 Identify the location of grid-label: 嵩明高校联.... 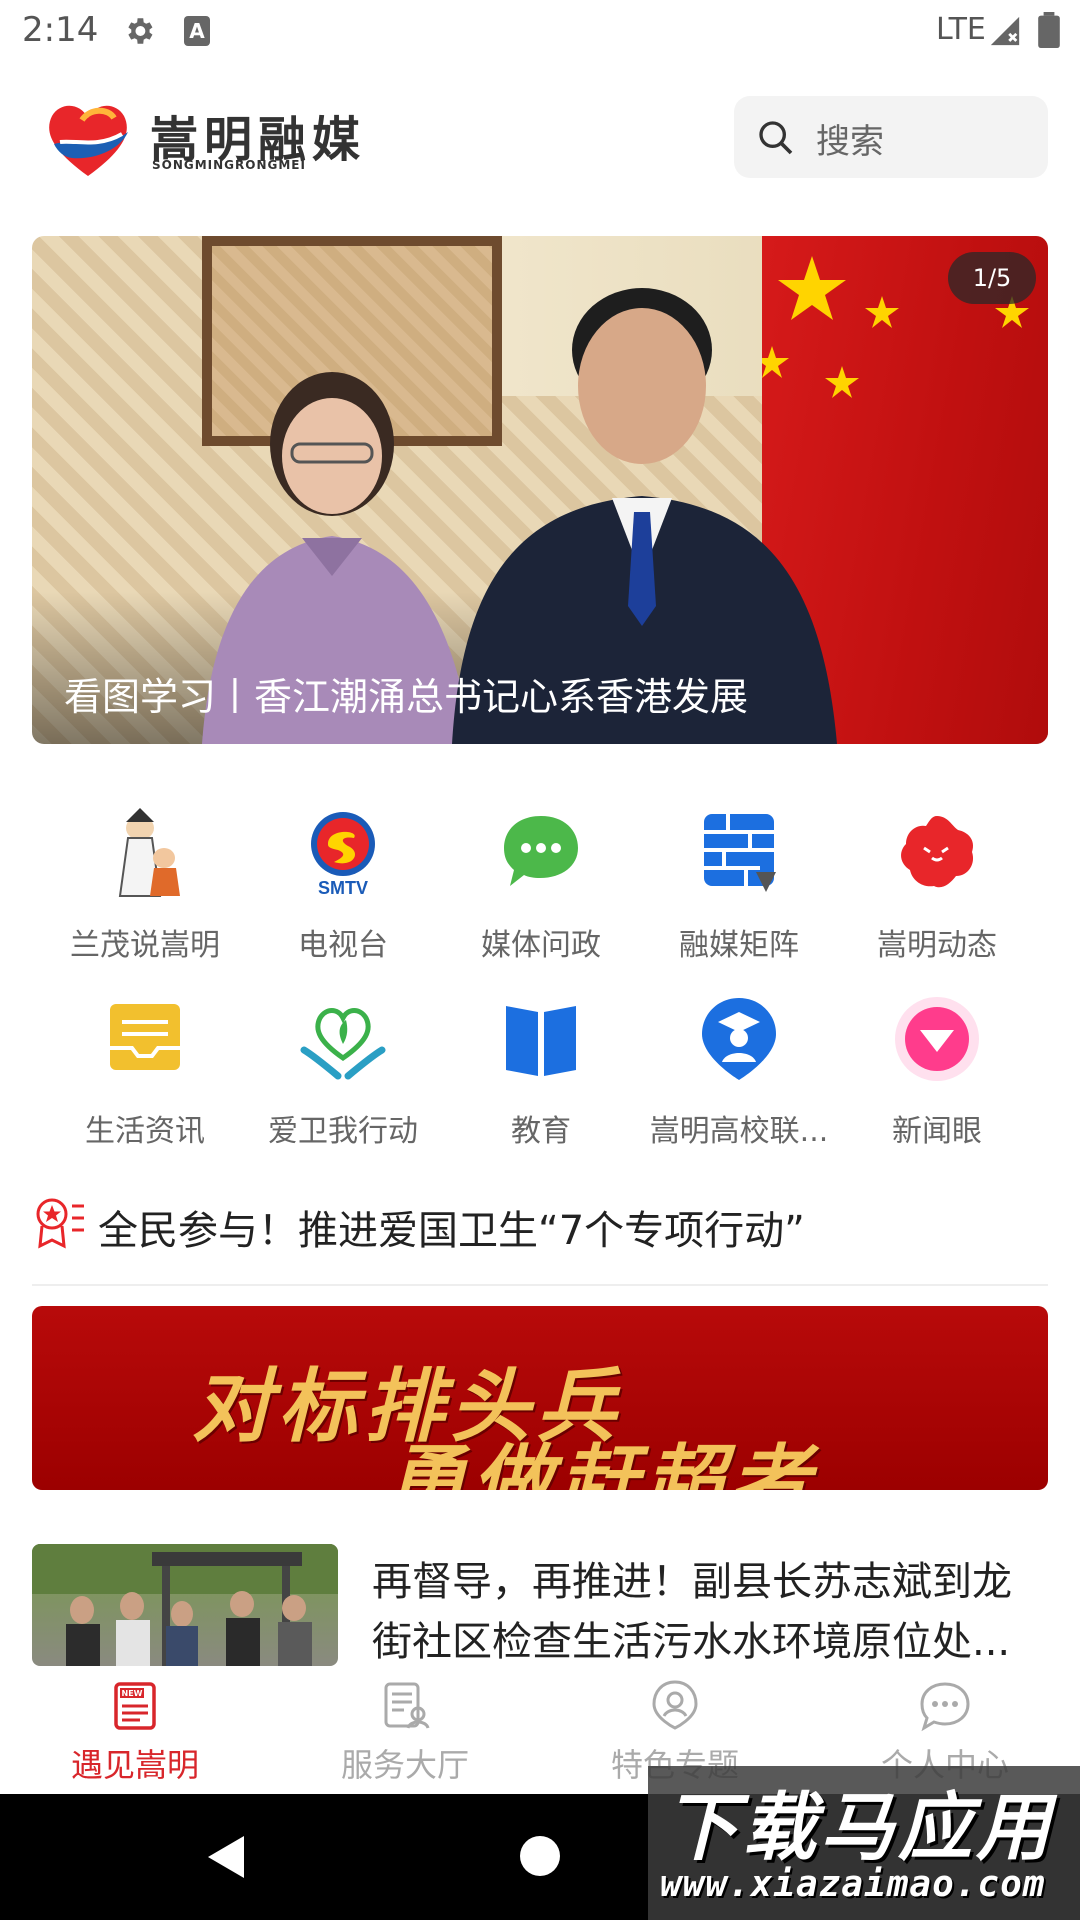
(739, 1131).